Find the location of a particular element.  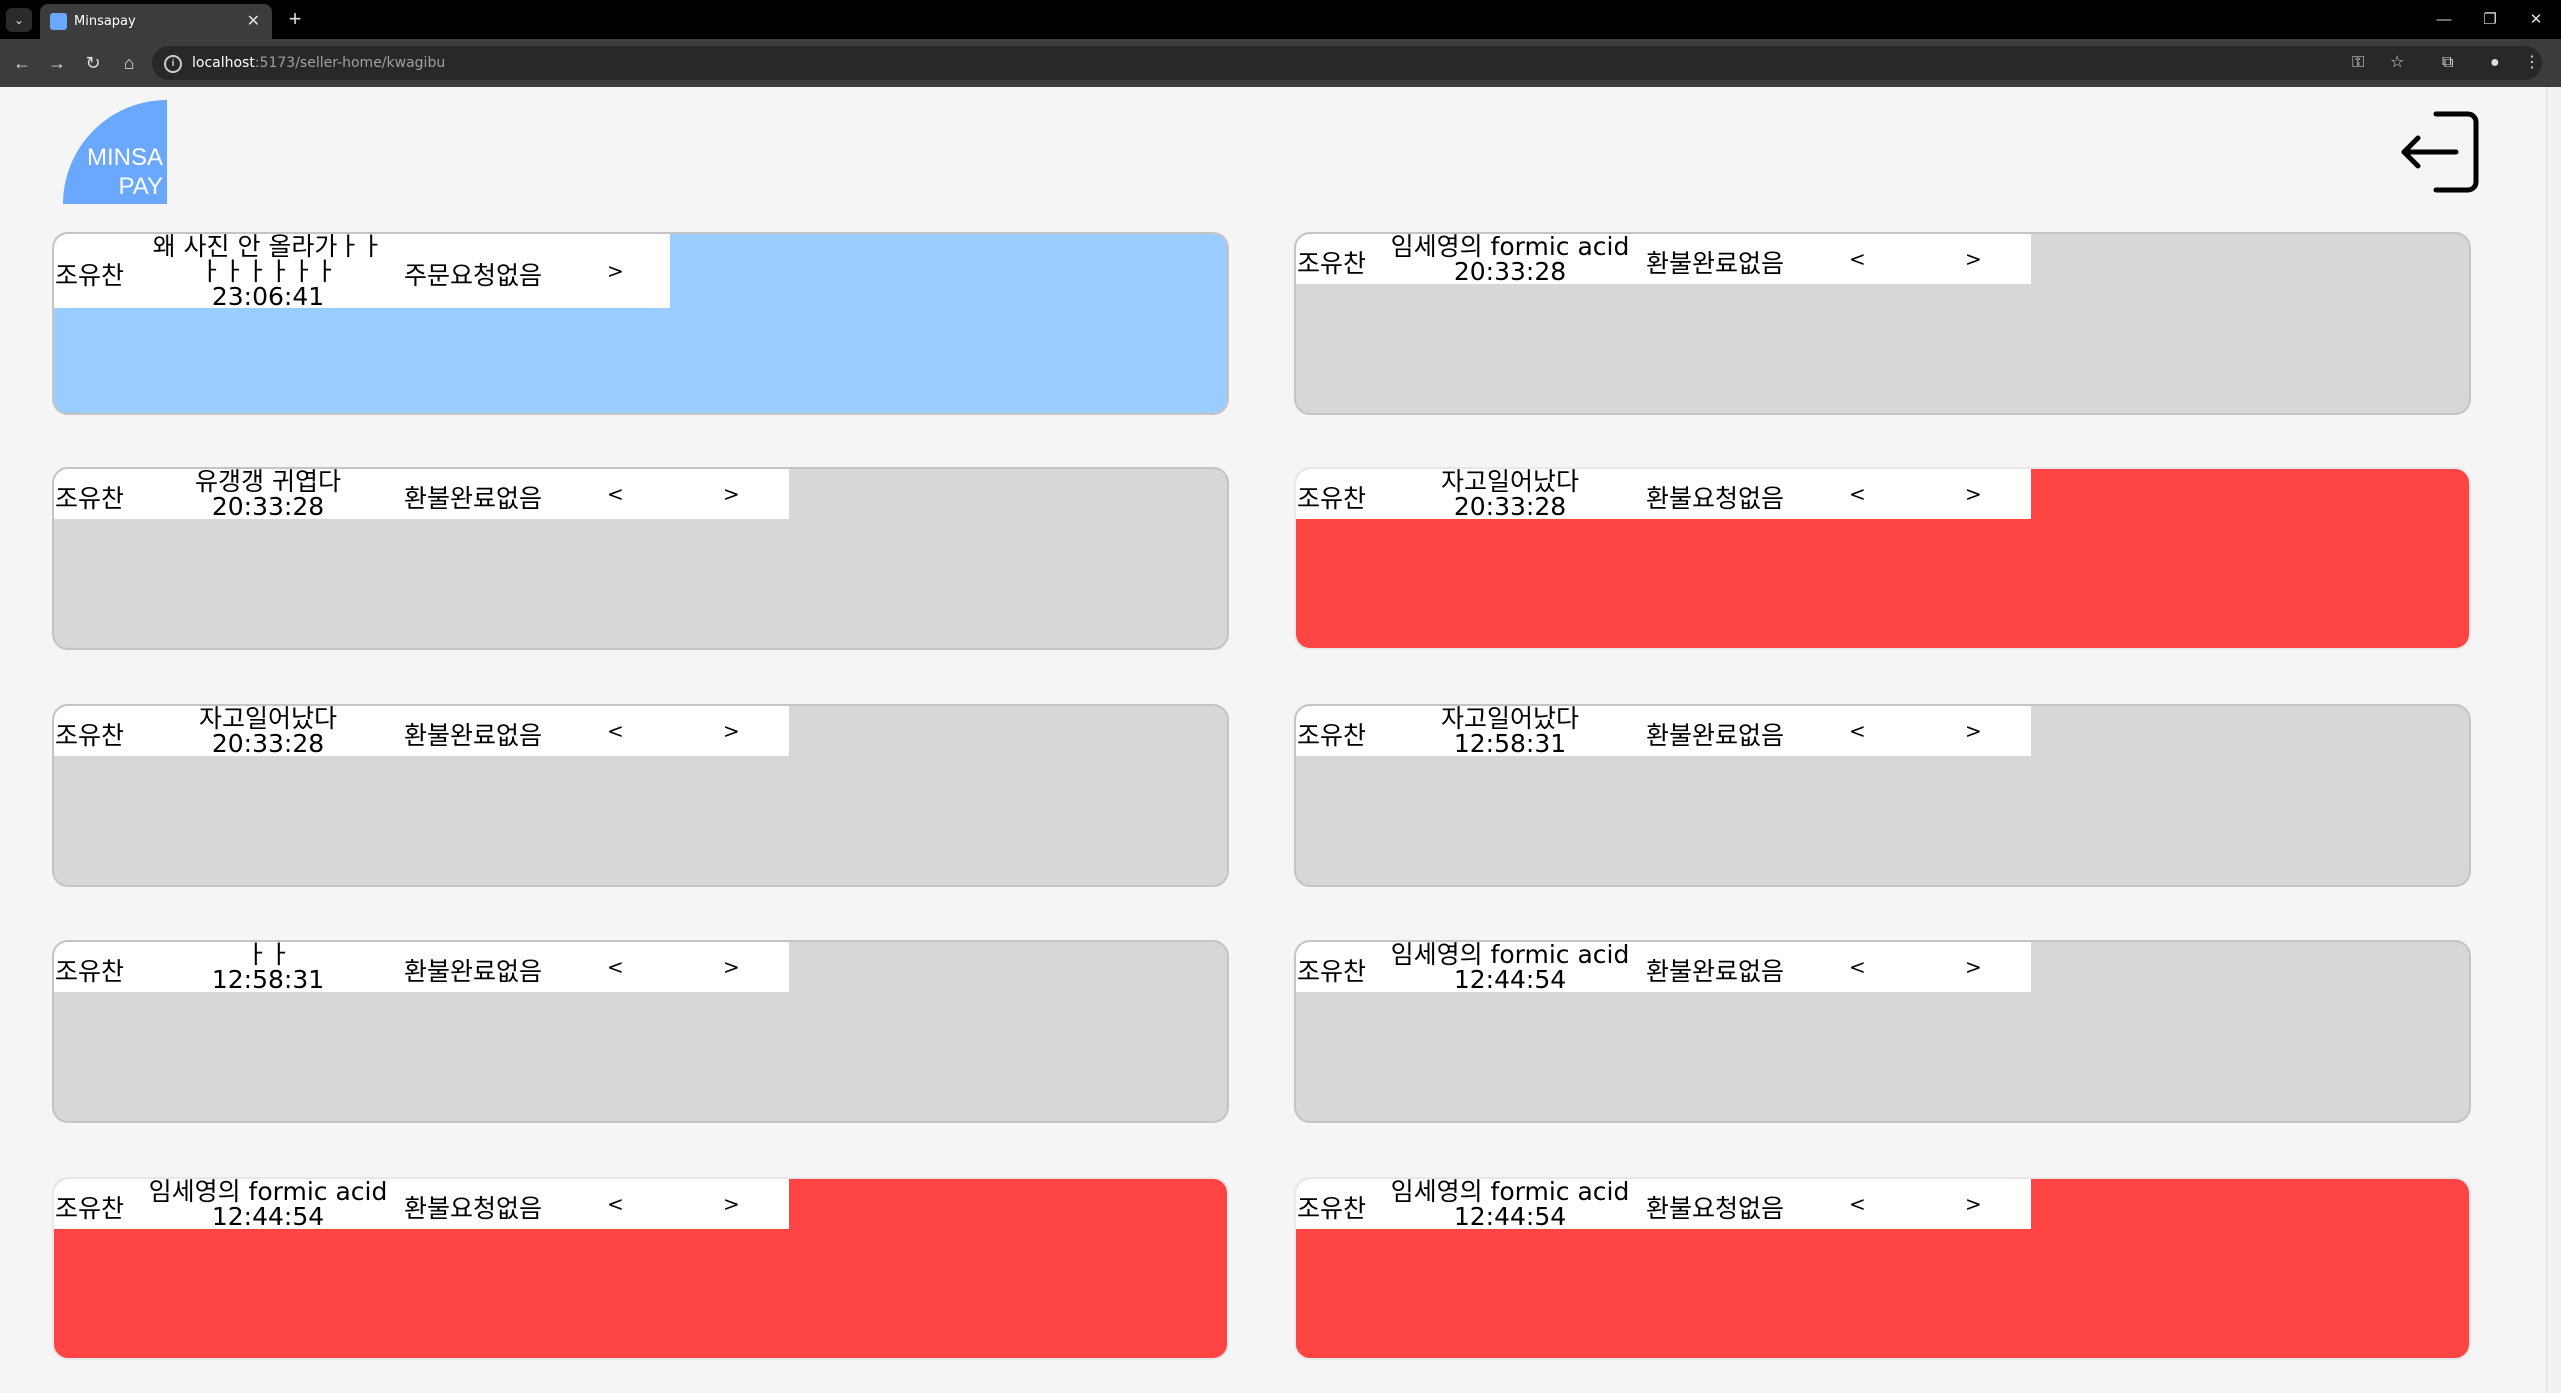

order-status: 주문요청없음 is located at coordinates (473, 275).